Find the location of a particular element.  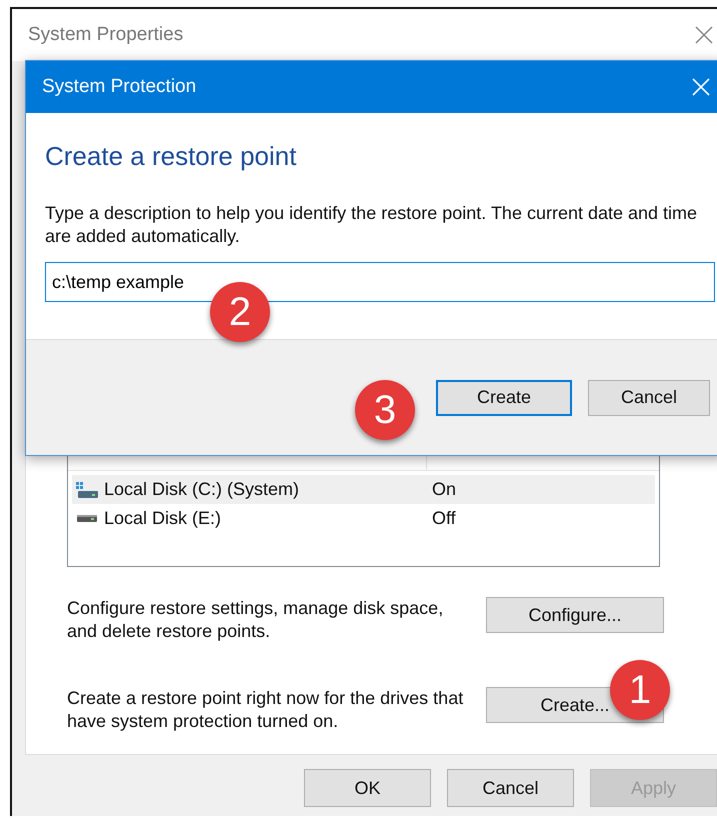

action-description: Create a restore point right now for the drives that have system protection turned on. is located at coordinates (265, 710).